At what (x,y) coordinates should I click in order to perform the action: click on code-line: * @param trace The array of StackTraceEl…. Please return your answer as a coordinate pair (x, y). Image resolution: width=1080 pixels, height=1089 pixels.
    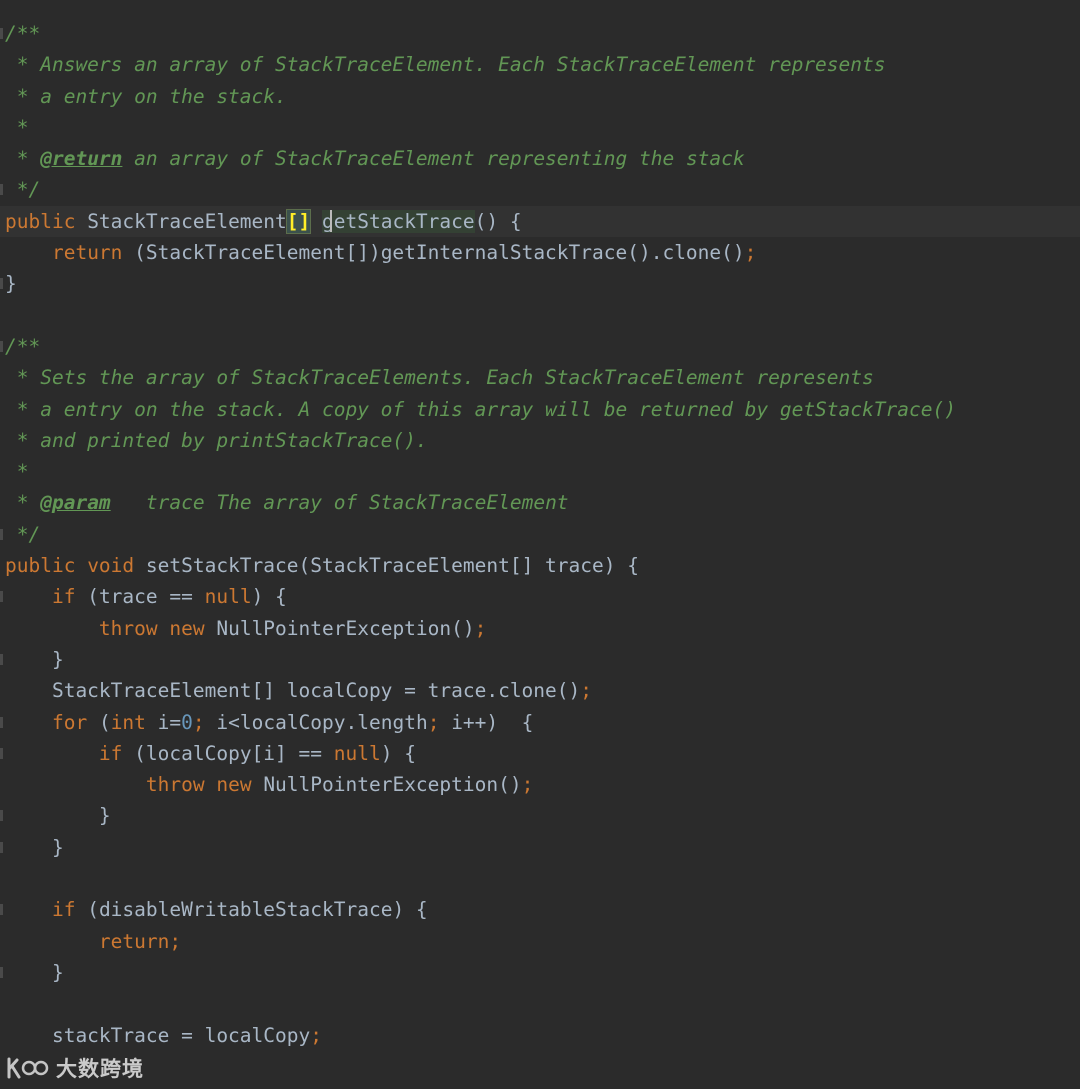
    Looking at the image, I should click on (540, 502).